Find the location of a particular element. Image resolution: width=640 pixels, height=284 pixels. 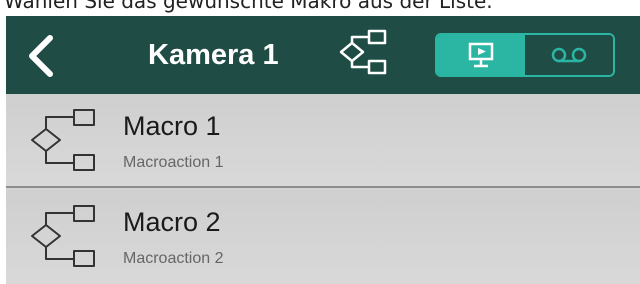

back-button is located at coordinates (41, 56).